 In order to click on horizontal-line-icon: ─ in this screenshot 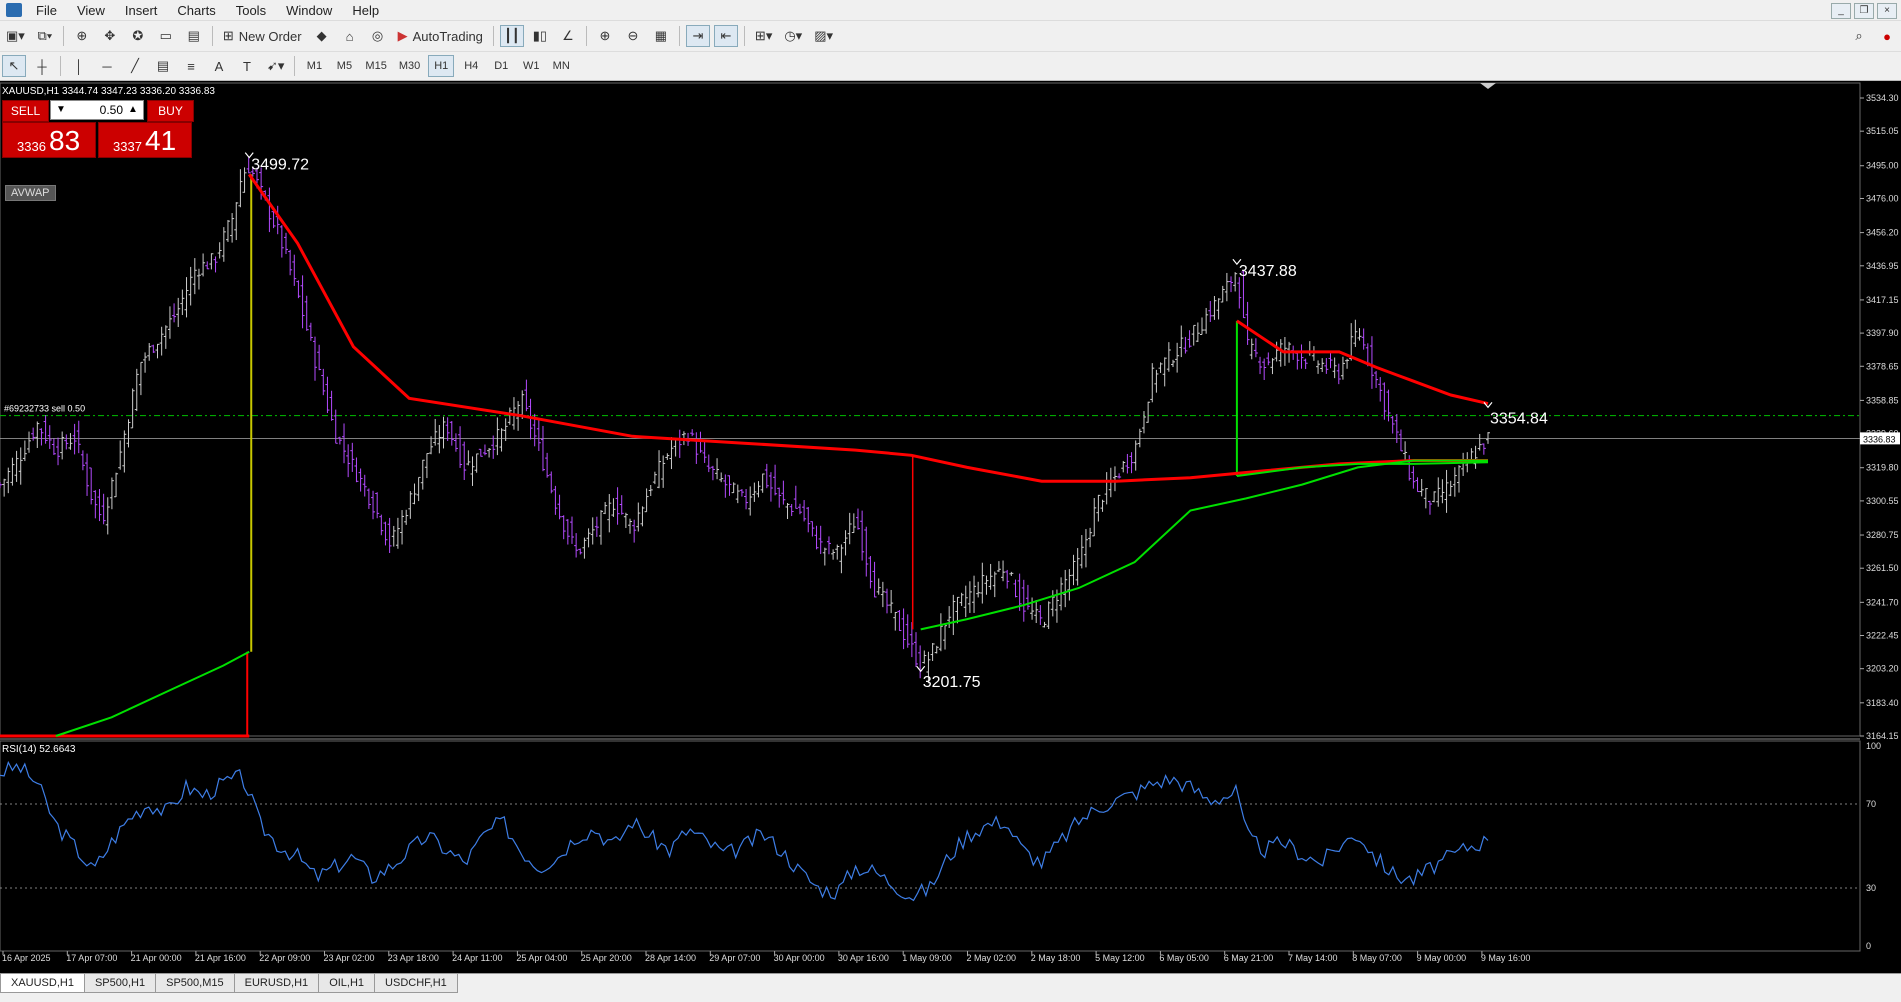, I will do `click(107, 66)`.